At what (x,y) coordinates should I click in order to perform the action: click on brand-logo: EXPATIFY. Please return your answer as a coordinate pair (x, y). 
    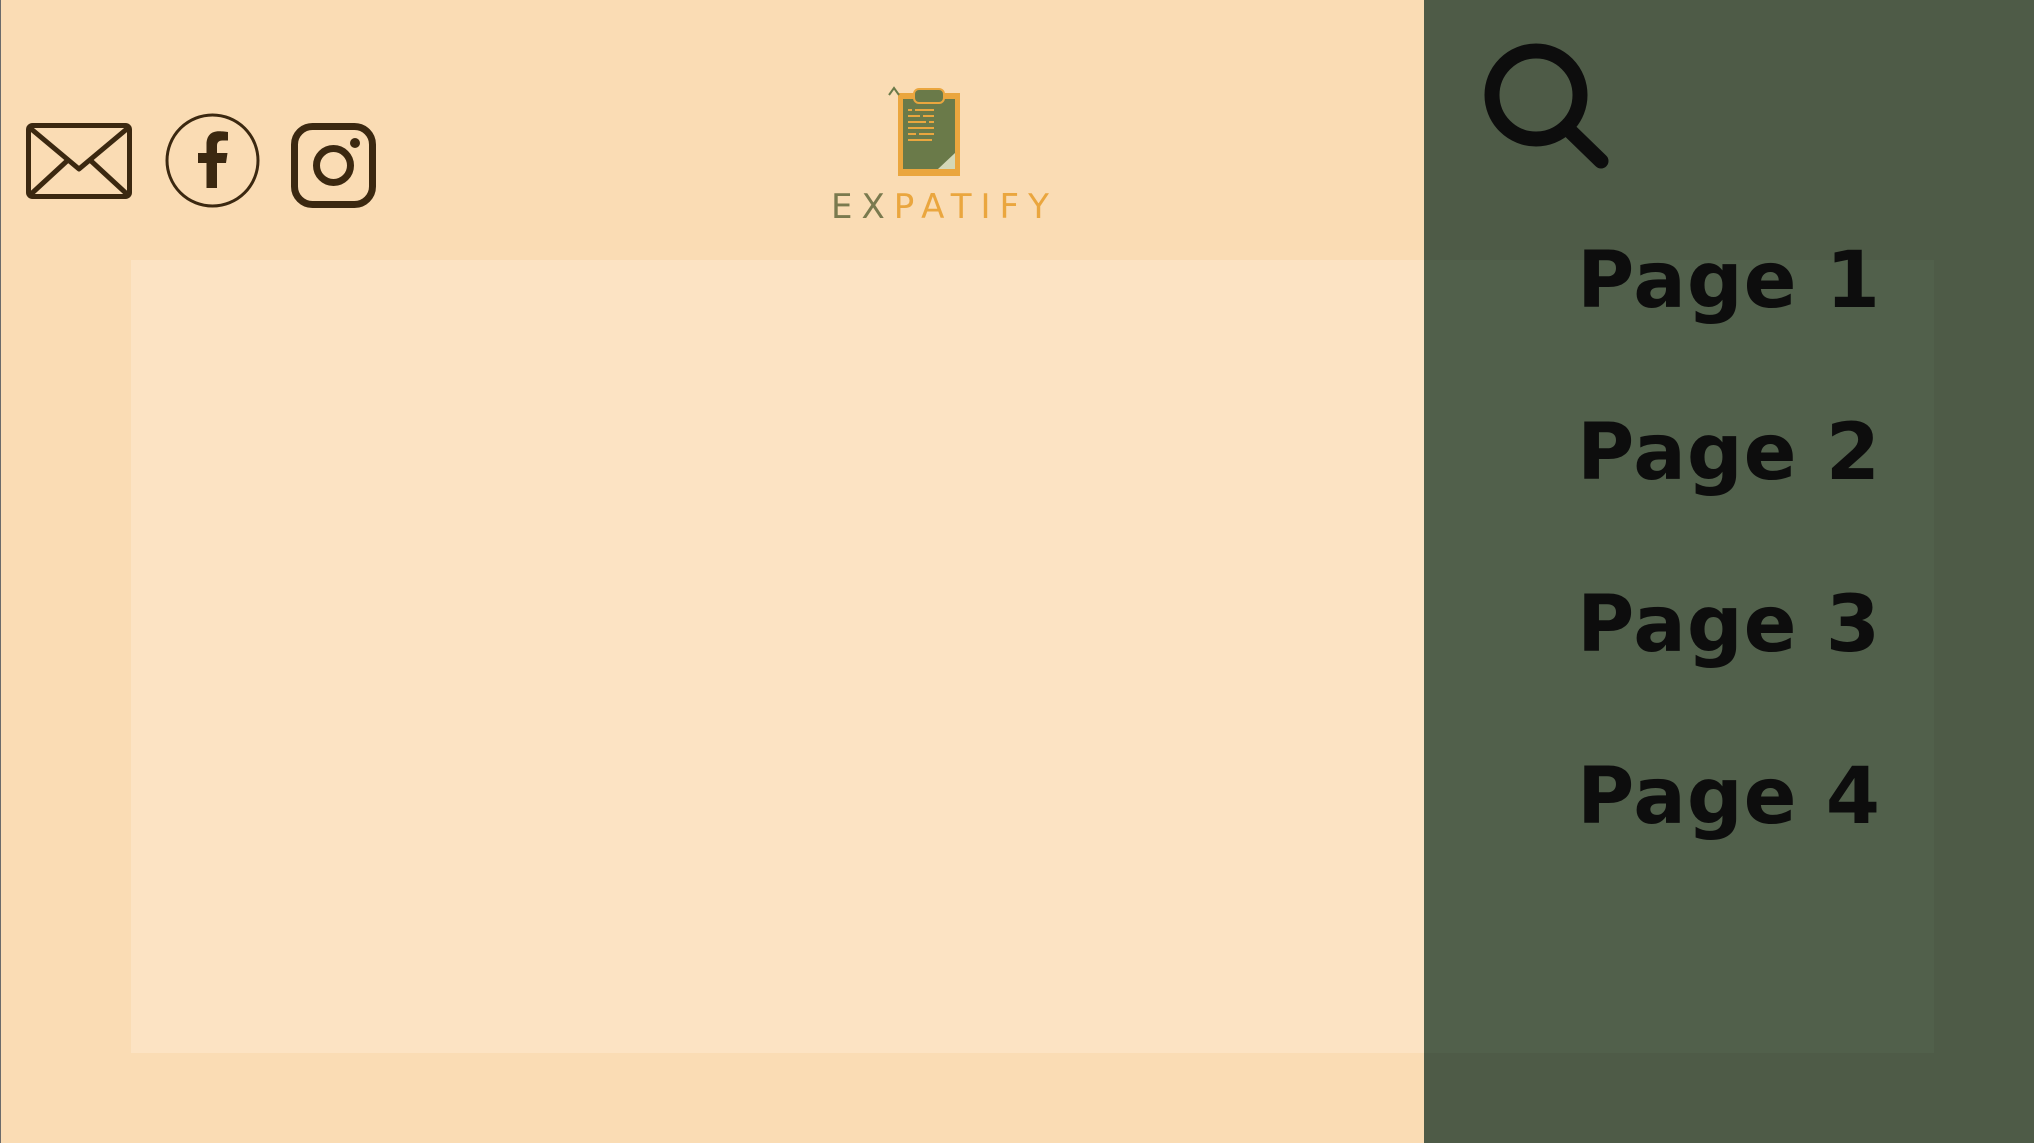
    Looking at the image, I should click on (940, 157).